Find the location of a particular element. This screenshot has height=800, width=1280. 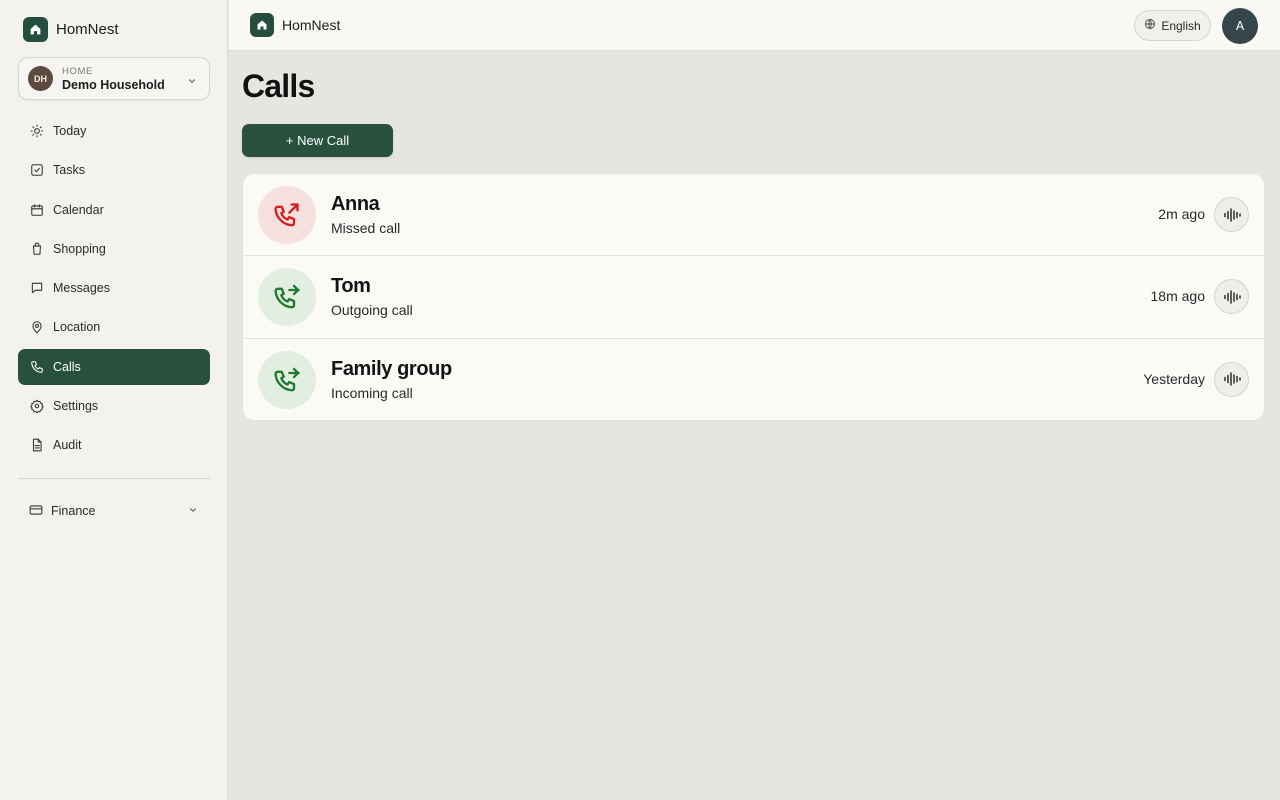

sidebar-item-location: Location is located at coordinates (114, 327).